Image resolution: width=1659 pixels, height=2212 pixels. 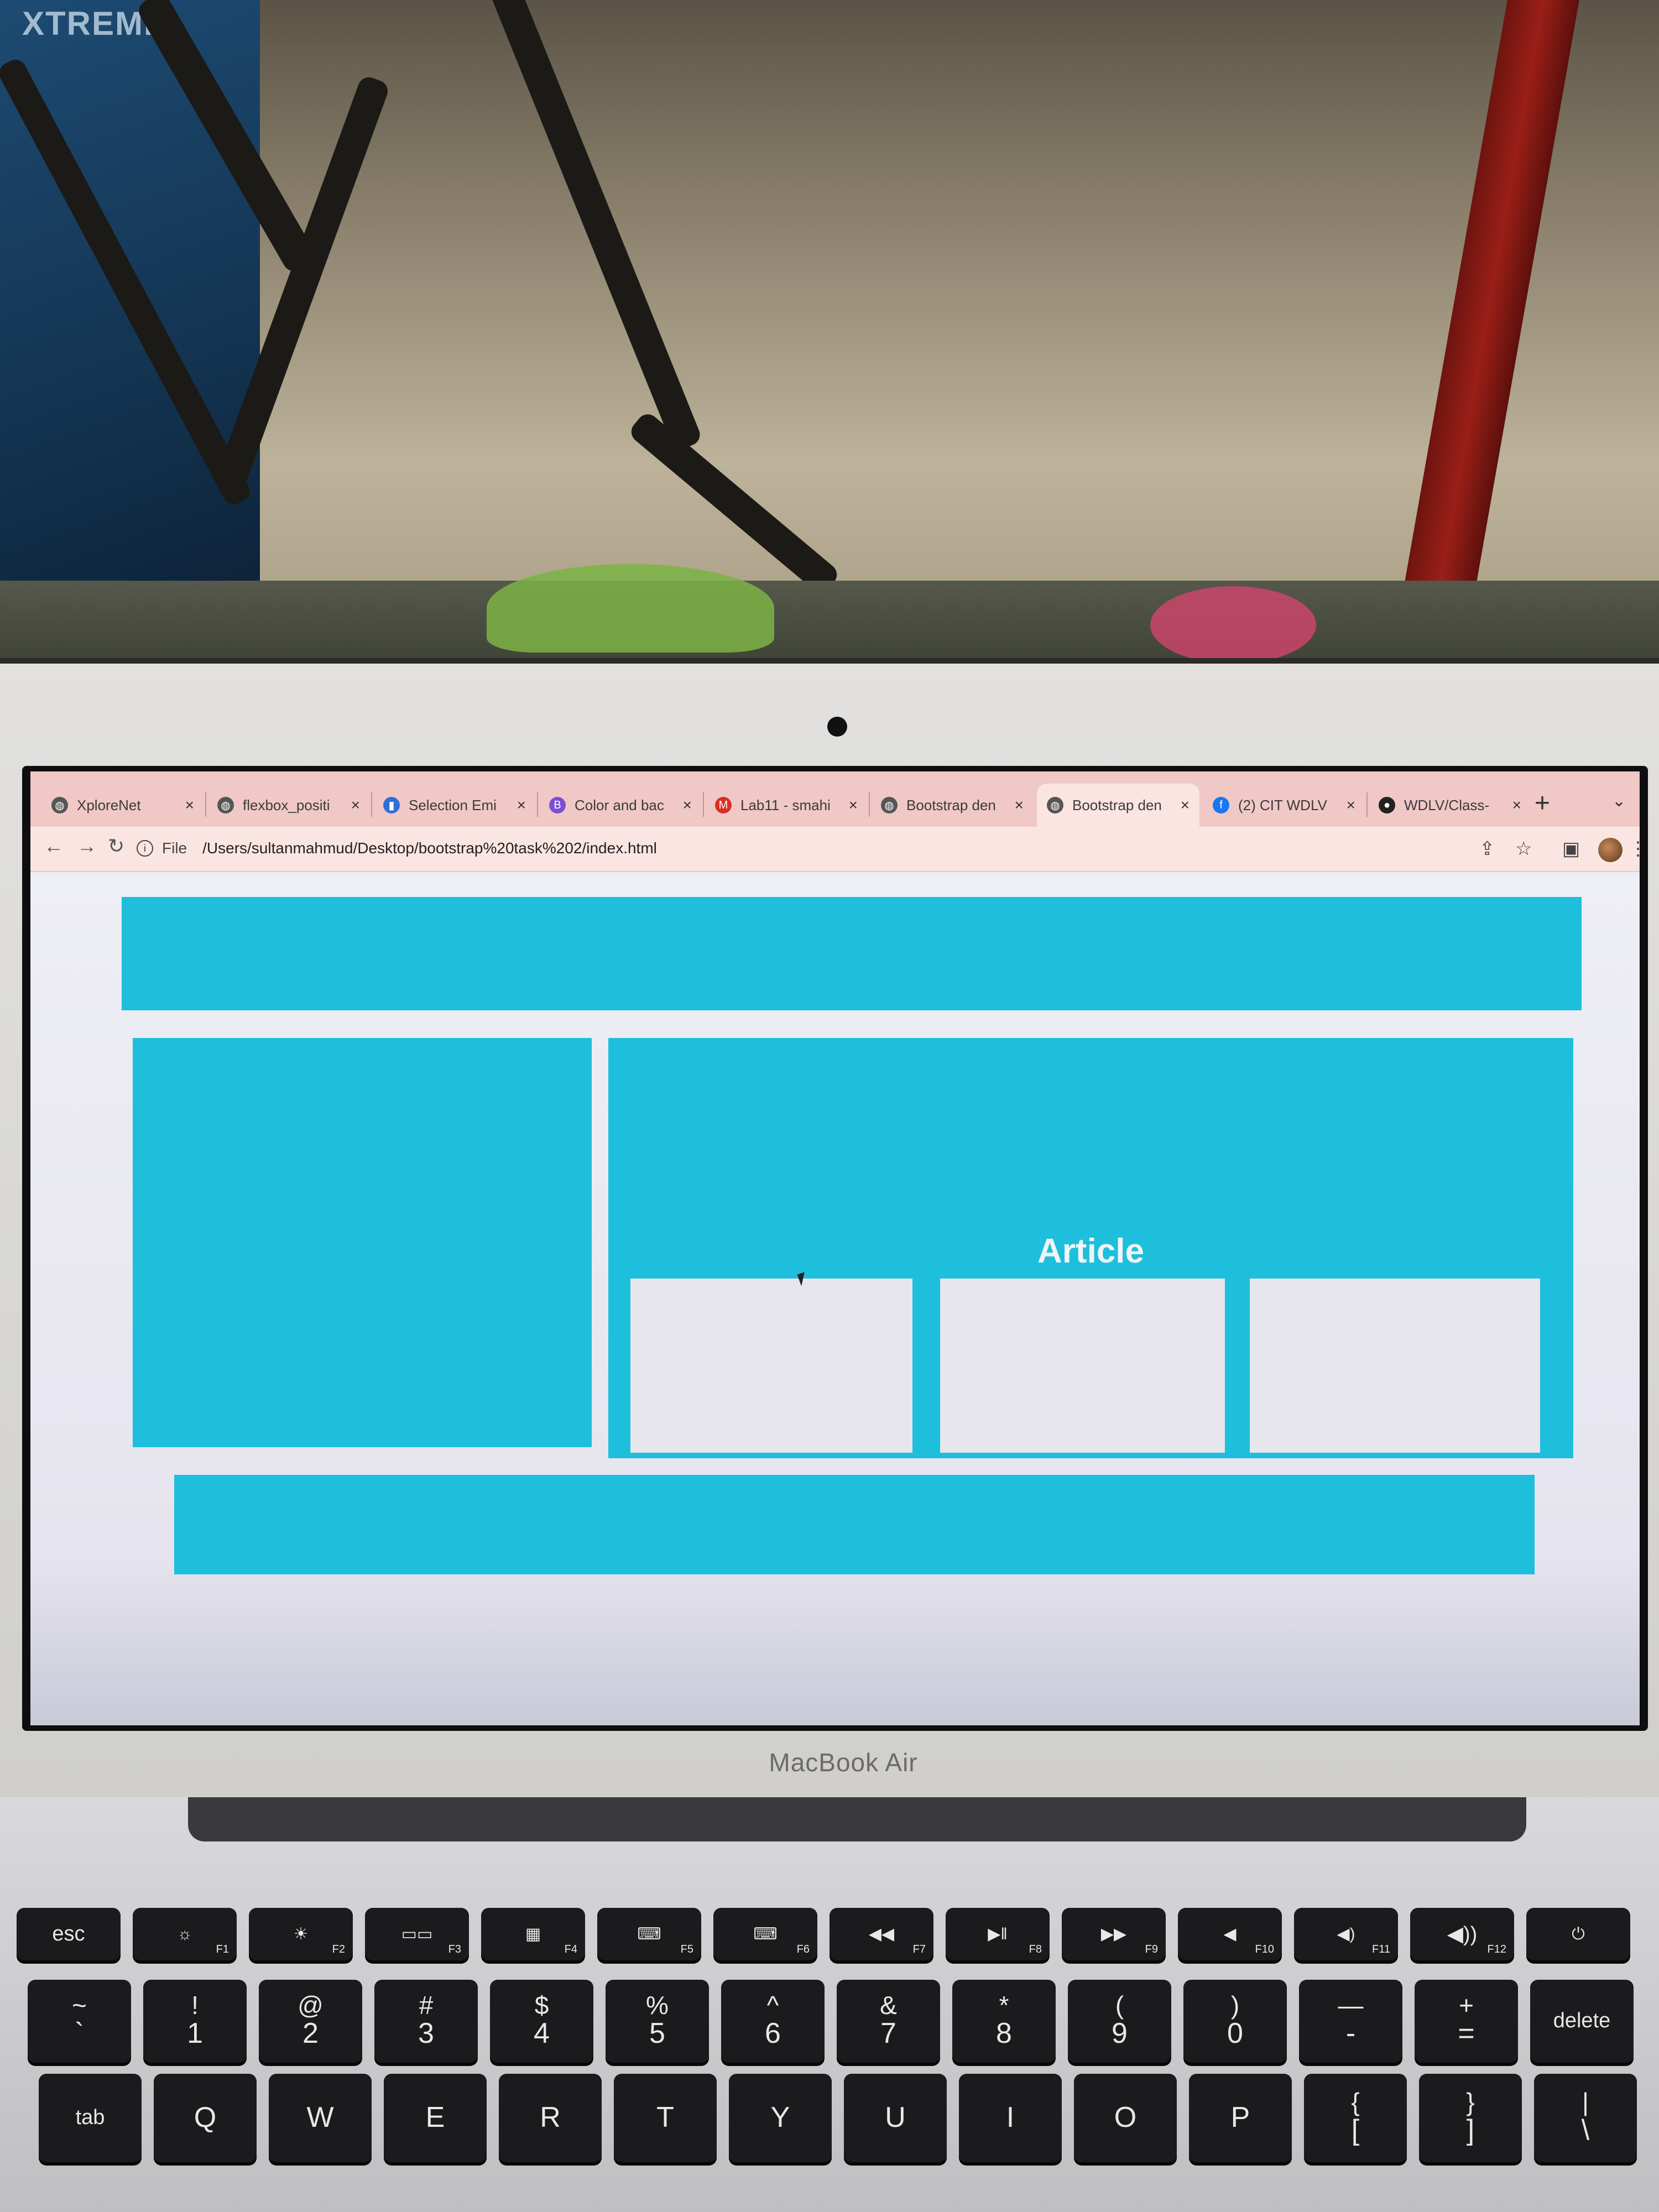 I want to click on keyboard-key: {[, so click(x=1356, y=2118).